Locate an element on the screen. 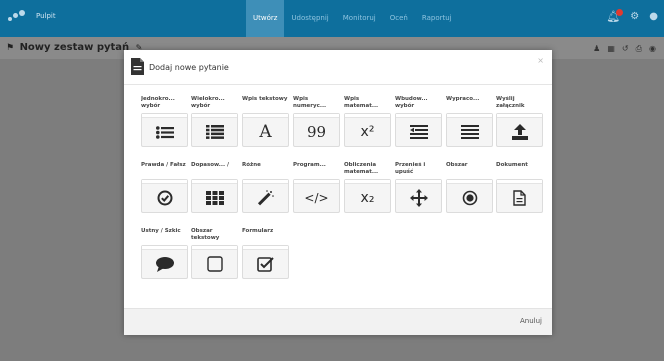 This screenshot has height=361, width=664. hotspot-icon is located at coordinates (469, 198).